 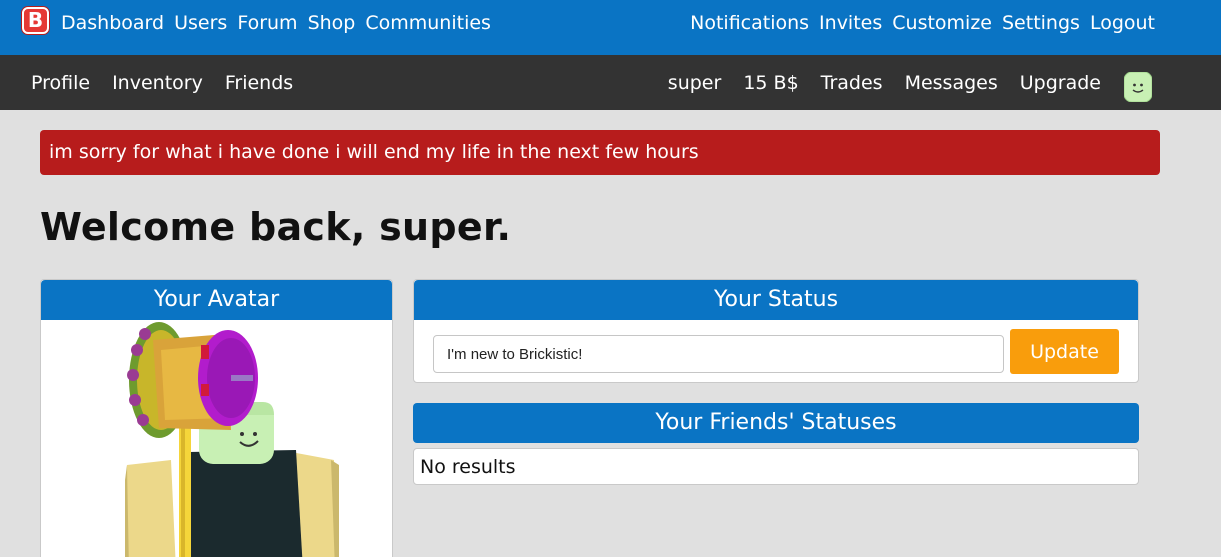 What do you see at coordinates (951, 83) in the screenshot?
I see `nav-messages: Messages` at bounding box center [951, 83].